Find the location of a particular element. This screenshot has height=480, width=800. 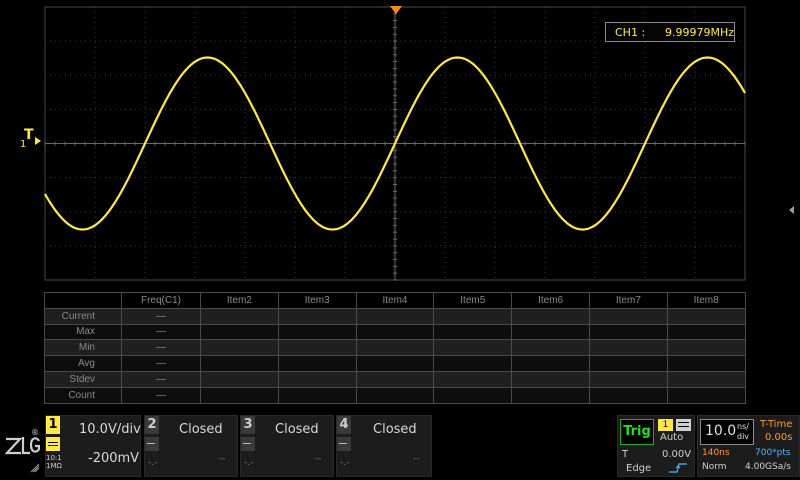

probe-ratio: 10:1 is located at coordinates (54, 458).